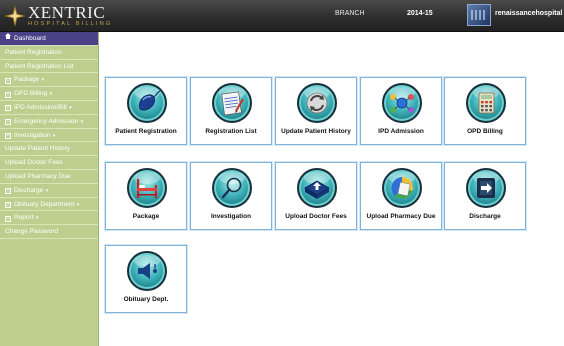  Describe the element at coordinates (31, 94) in the screenshot. I see `sidebar-item-label: OPD Billing` at that location.